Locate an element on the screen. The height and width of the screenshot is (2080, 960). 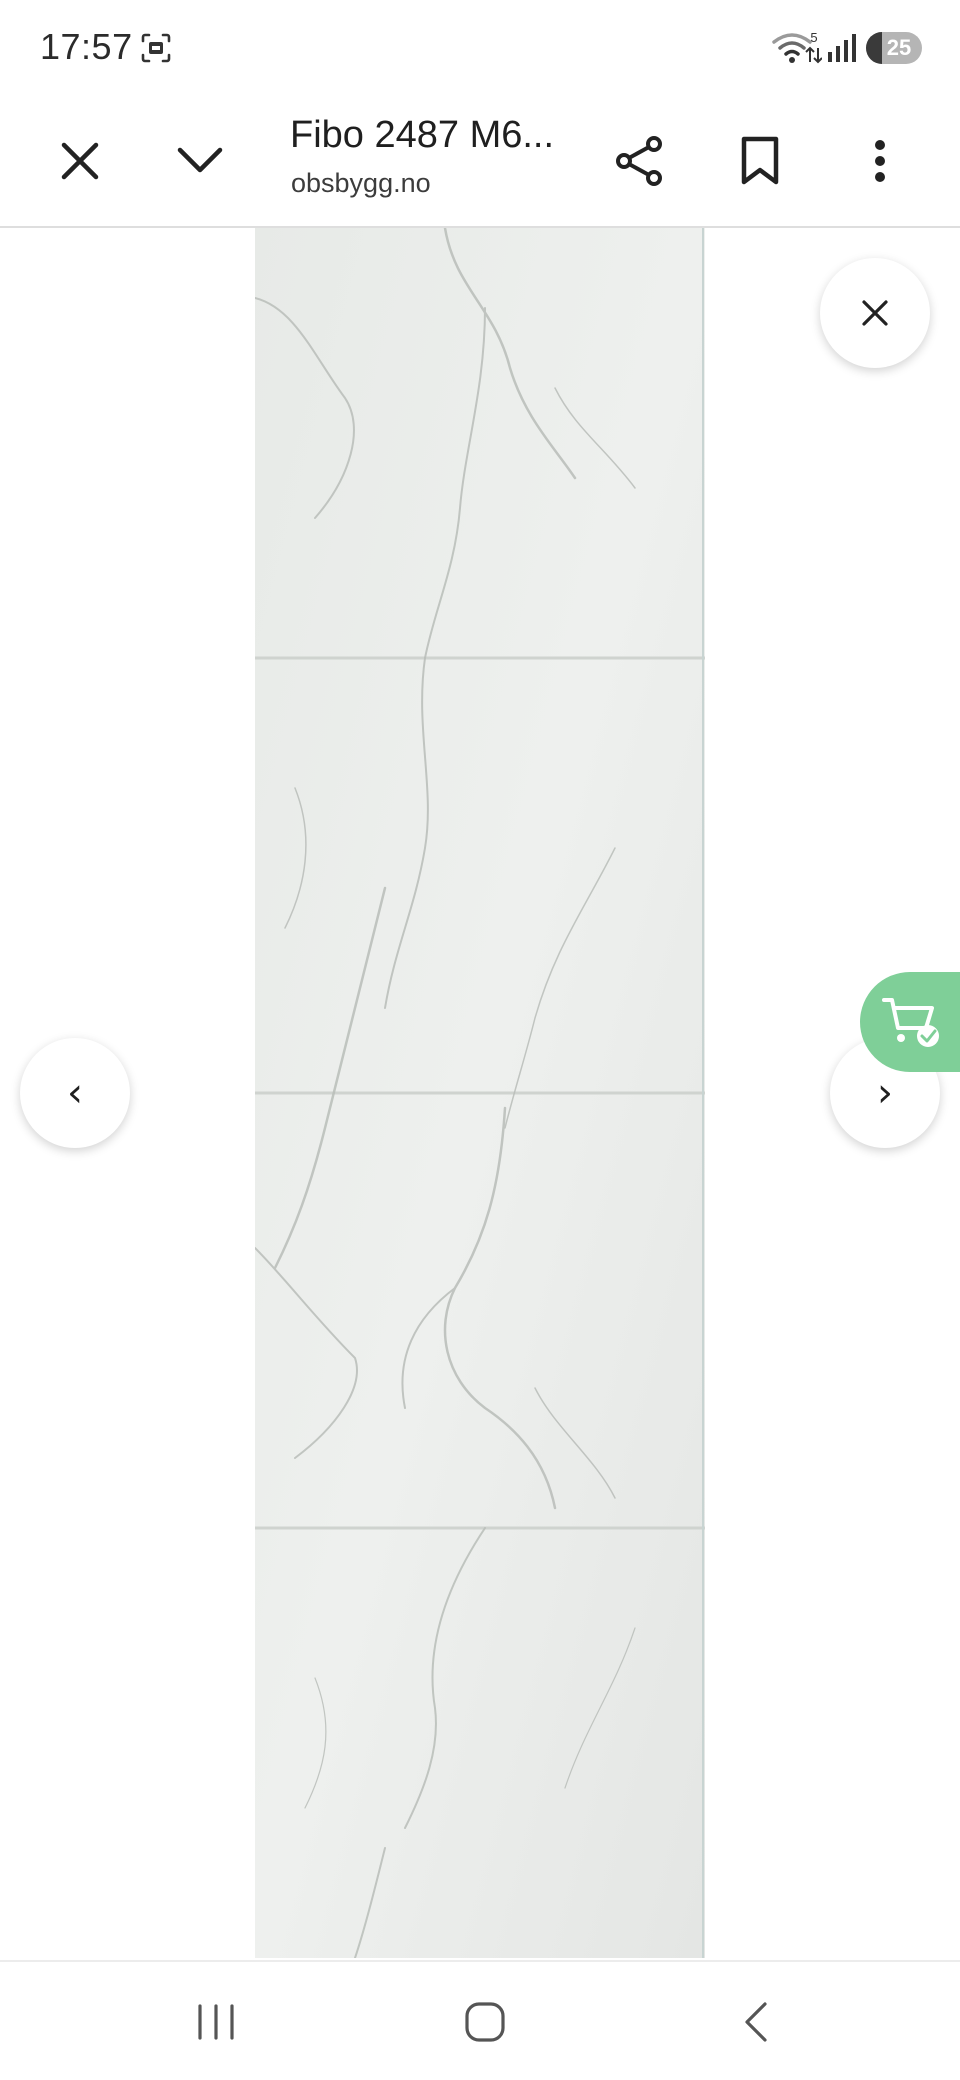
chevron-down-icon is located at coordinates (200, 160).